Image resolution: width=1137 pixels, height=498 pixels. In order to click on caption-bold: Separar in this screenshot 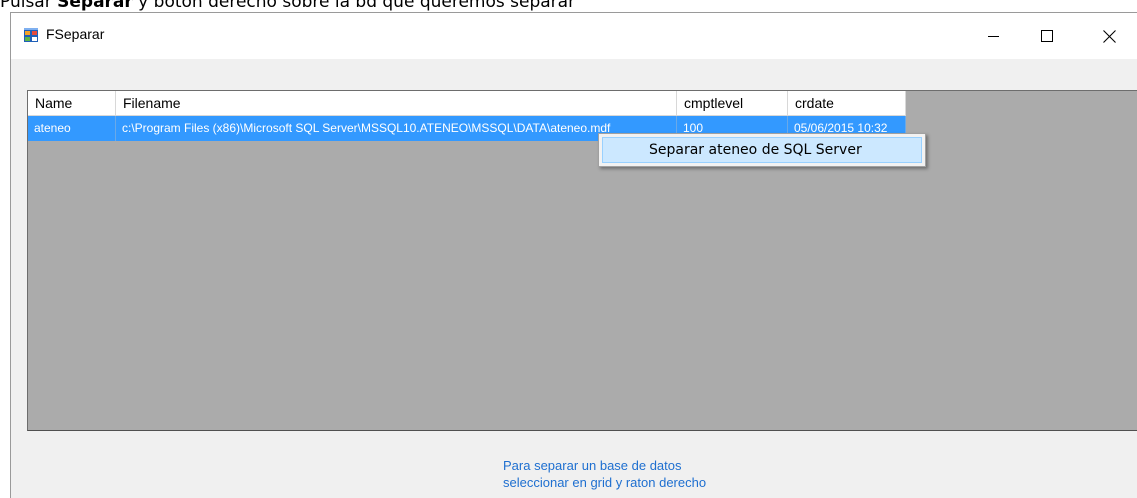, I will do `click(95, 6)`.